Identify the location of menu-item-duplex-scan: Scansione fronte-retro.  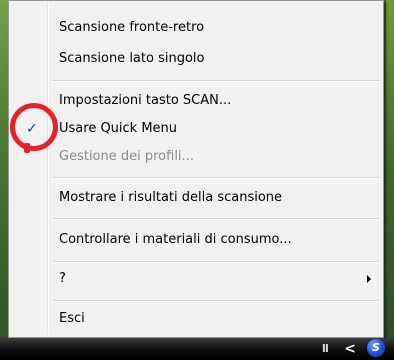
(196, 28).